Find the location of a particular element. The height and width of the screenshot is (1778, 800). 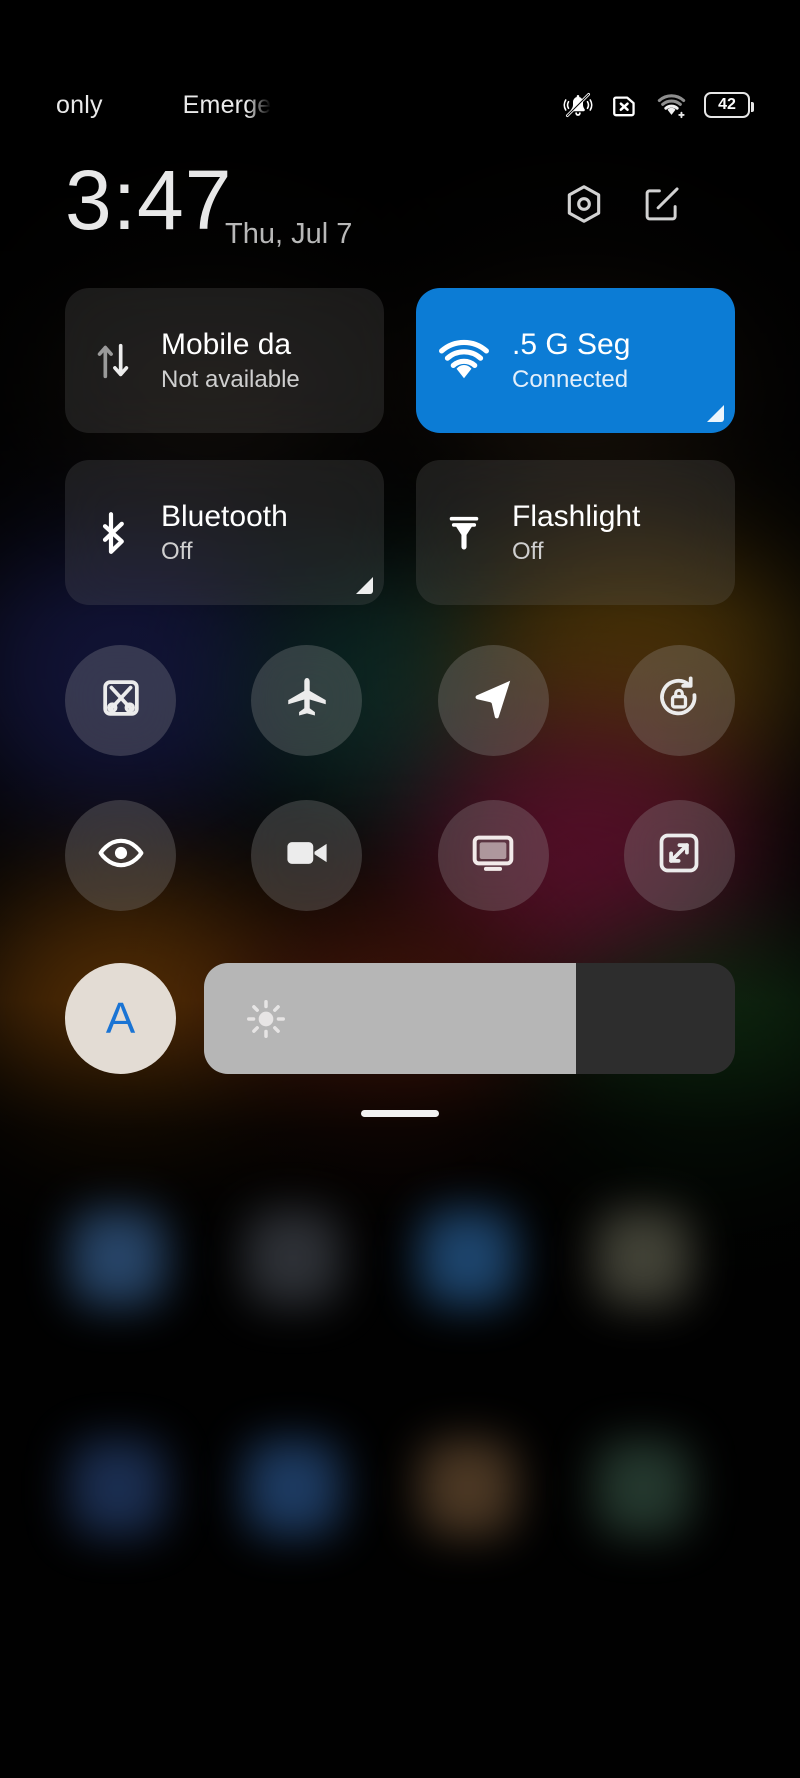

toggle-cast is located at coordinates (493, 855).